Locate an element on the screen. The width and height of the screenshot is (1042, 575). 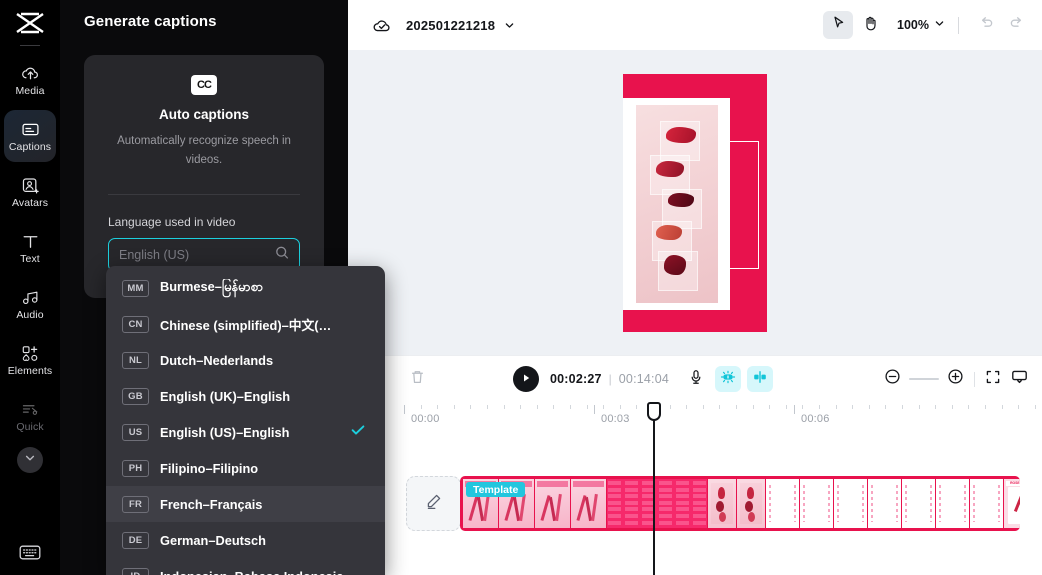
search-icon is located at coordinates (282, 254).